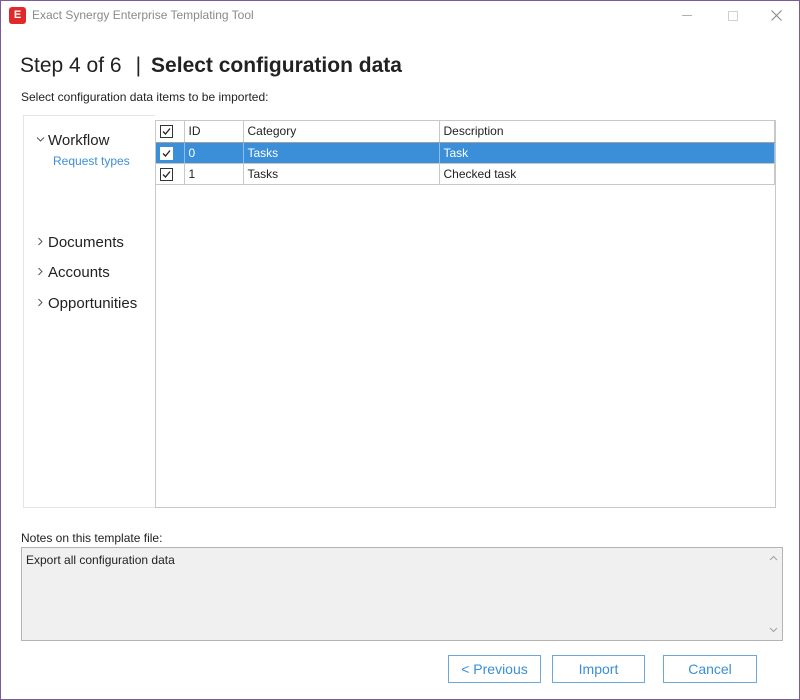 This screenshot has height=700, width=800. What do you see at coordinates (79, 272) in the screenshot?
I see `nav-item-label: Accounts` at bounding box center [79, 272].